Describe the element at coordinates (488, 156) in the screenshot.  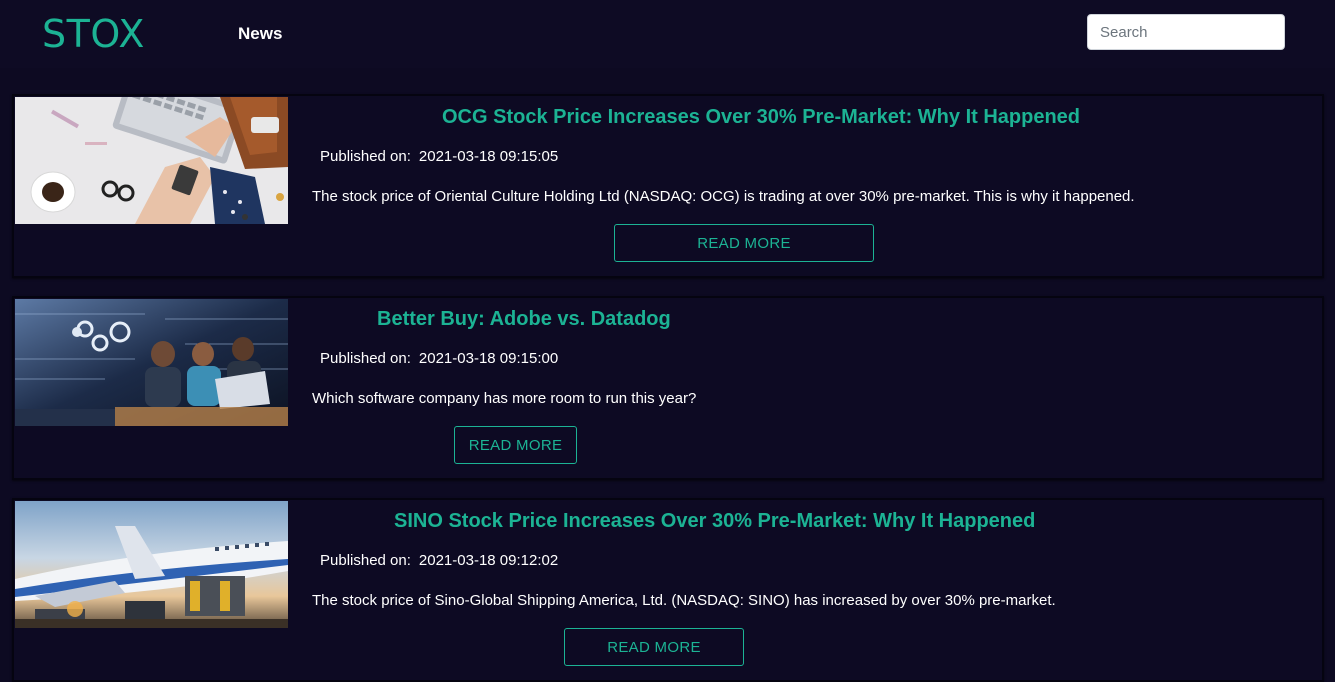
I see `published-date: 2021-03-18 09:15:05` at that location.